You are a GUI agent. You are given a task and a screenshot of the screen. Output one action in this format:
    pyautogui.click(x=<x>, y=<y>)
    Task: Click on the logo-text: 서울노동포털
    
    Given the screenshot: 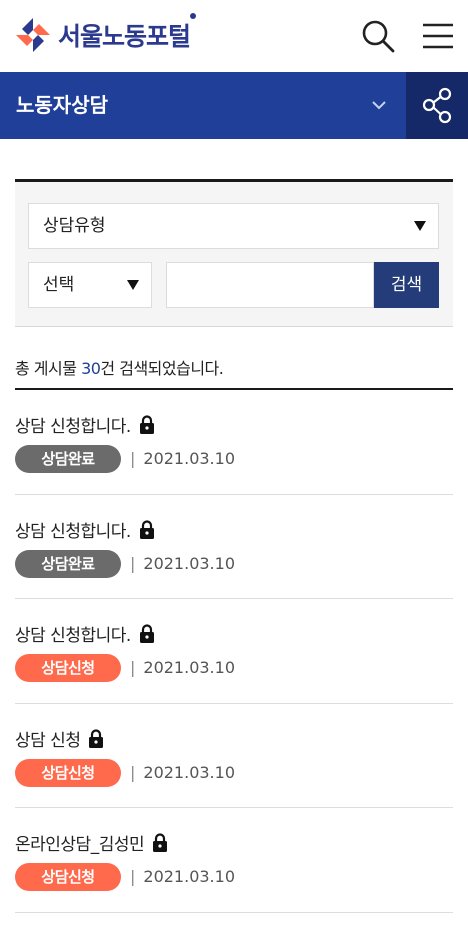 What is the action you would take?
    pyautogui.click(x=124, y=36)
    